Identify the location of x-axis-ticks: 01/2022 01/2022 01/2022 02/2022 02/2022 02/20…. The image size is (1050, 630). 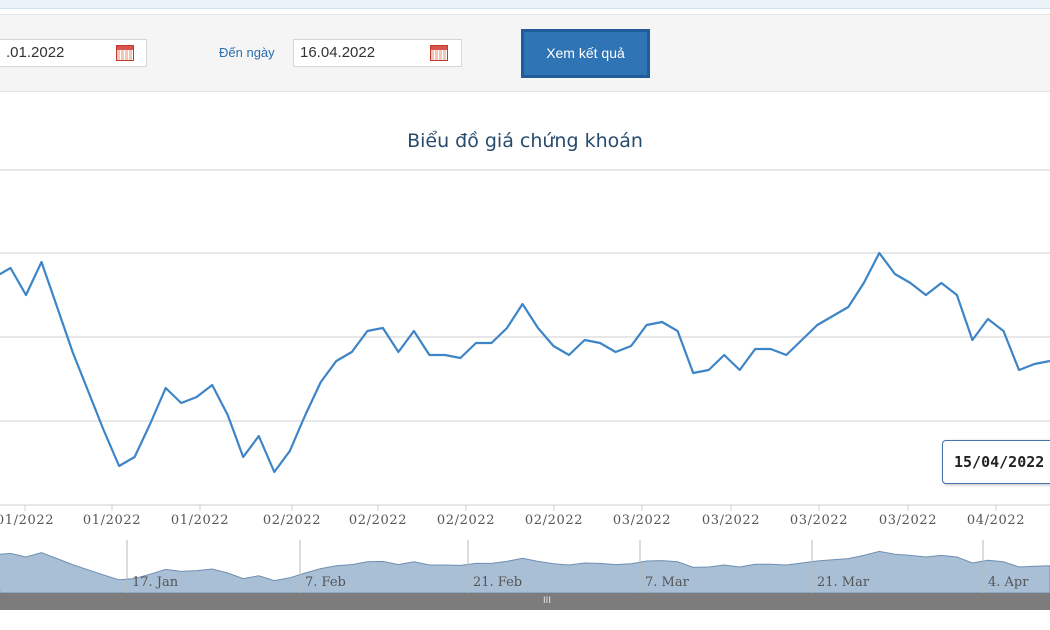
(512, 516).